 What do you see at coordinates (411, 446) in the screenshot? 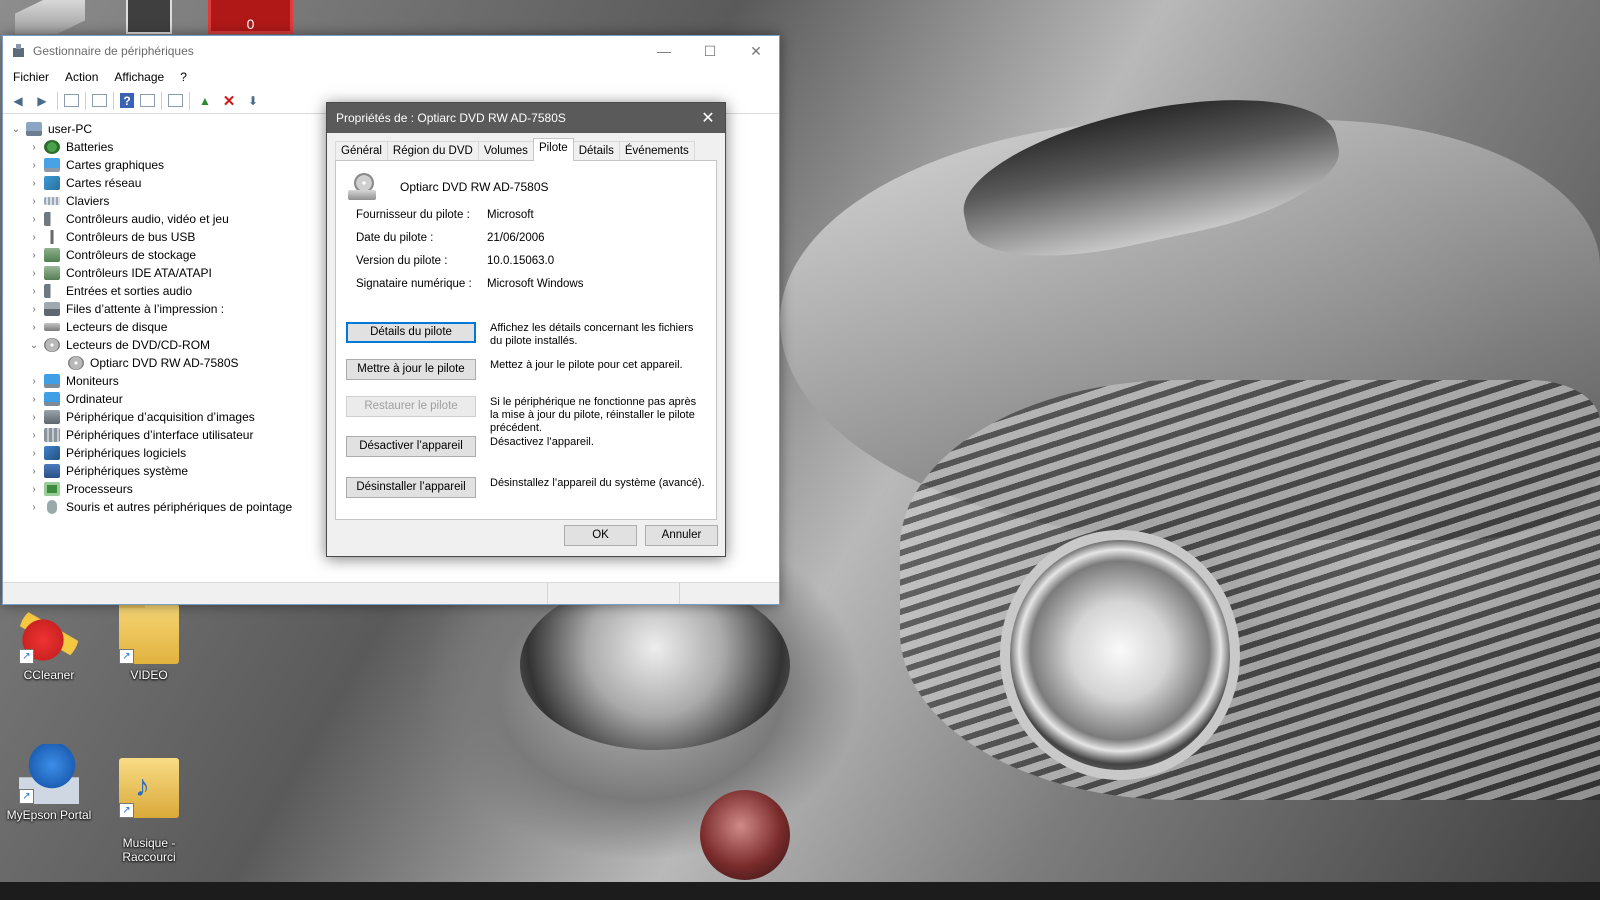
I see `disable-device-button: Désactiver l’appareil` at bounding box center [411, 446].